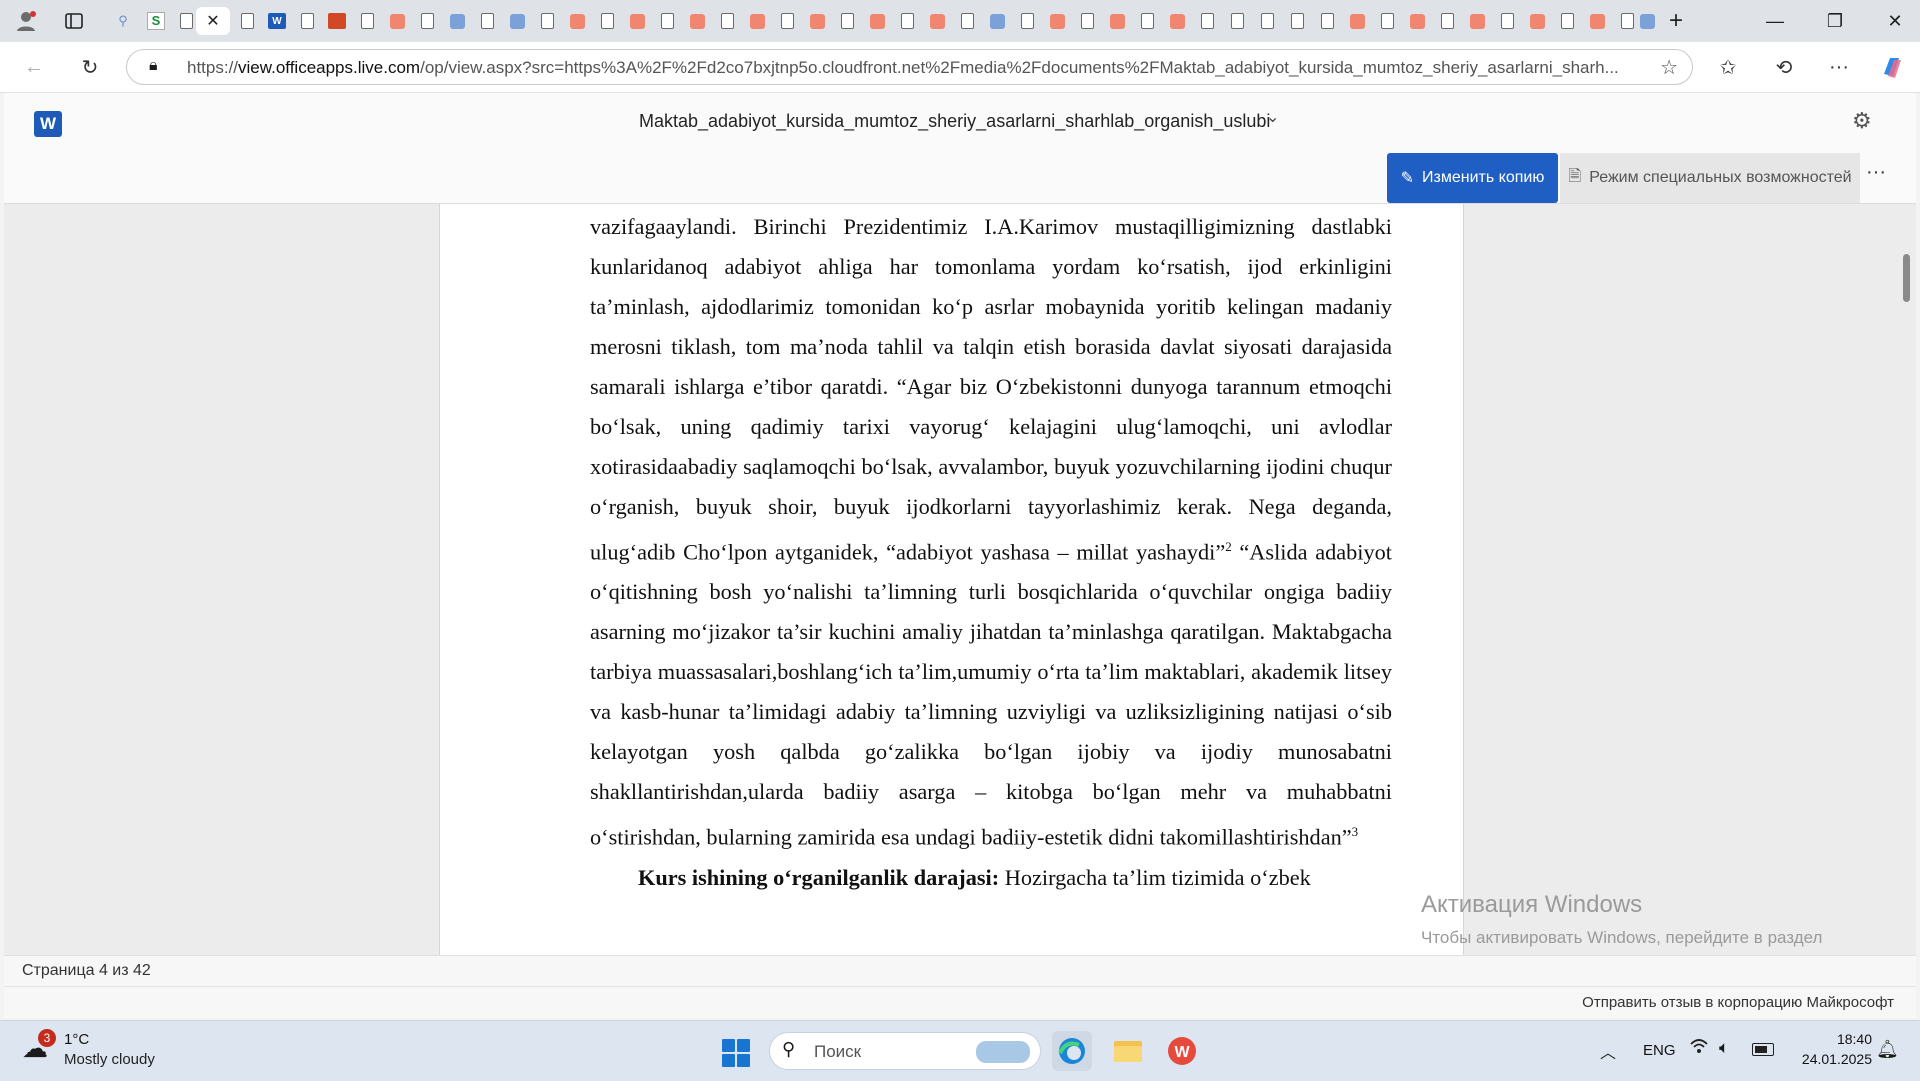  I want to click on chevron-up-icon: ︿, so click(1608, 1051).